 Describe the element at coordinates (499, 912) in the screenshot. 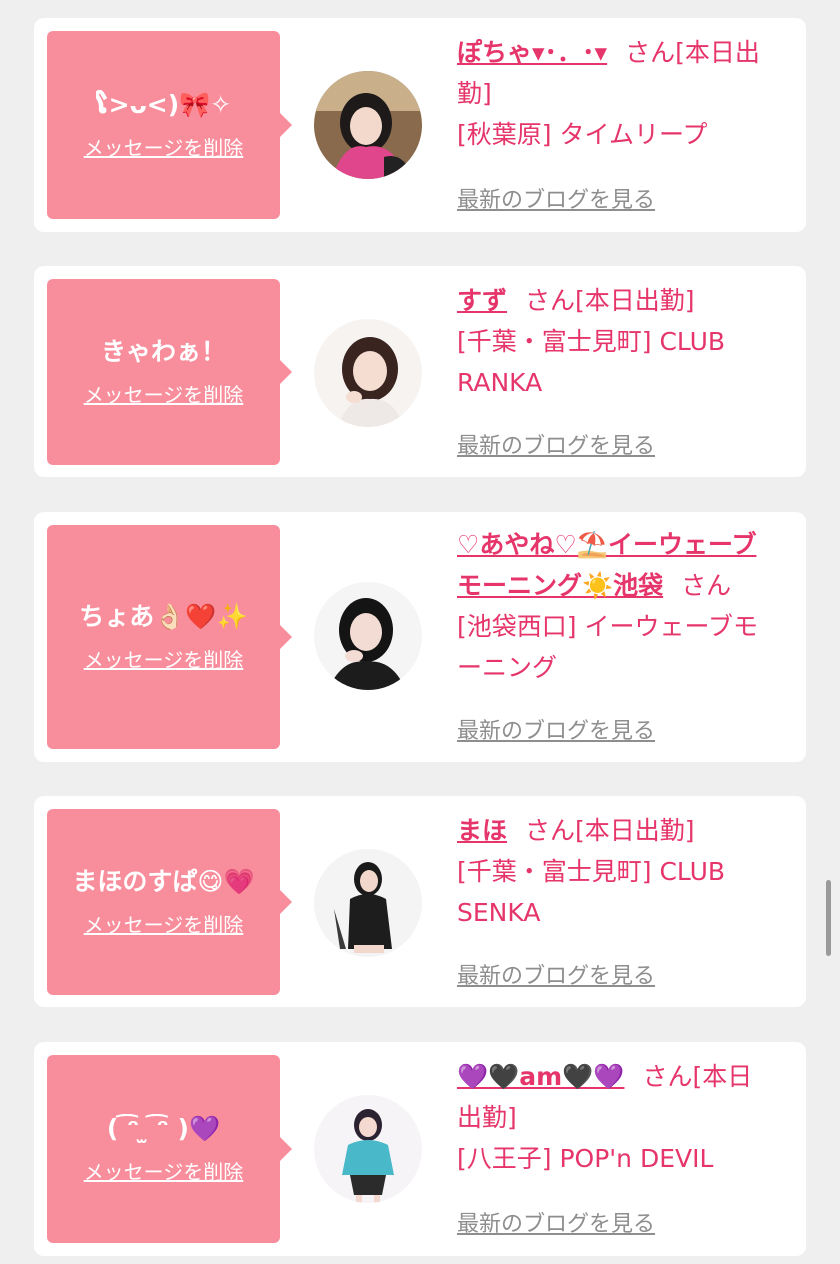

I see `shop-line: SENKA` at that location.